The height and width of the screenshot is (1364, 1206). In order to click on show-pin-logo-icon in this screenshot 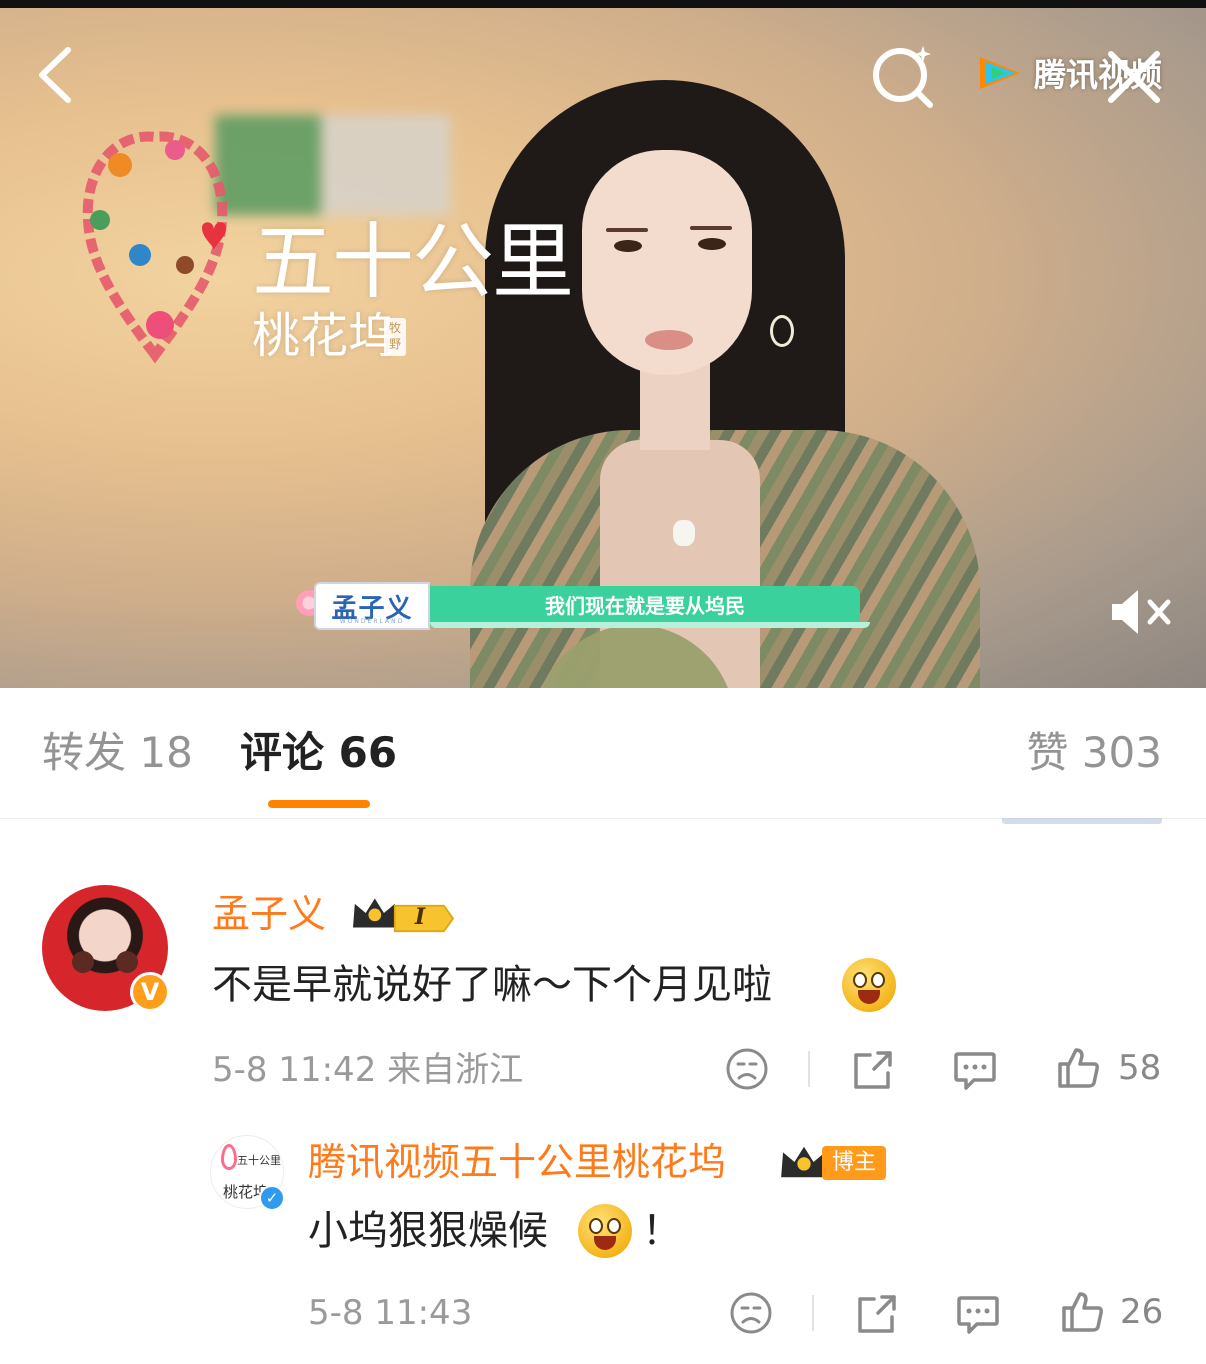, I will do `click(155, 247)`.